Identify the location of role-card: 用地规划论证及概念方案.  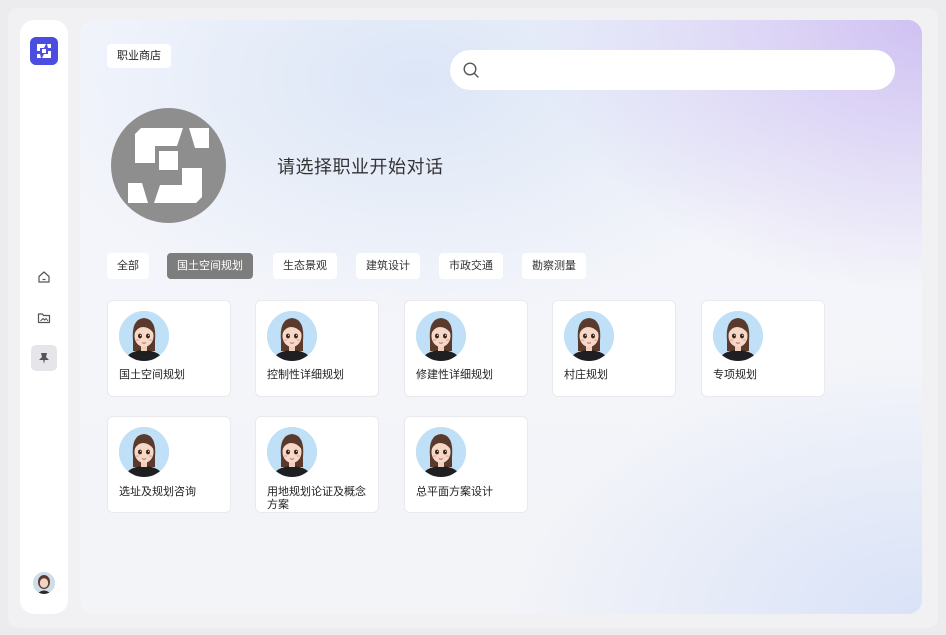
(317, 464).